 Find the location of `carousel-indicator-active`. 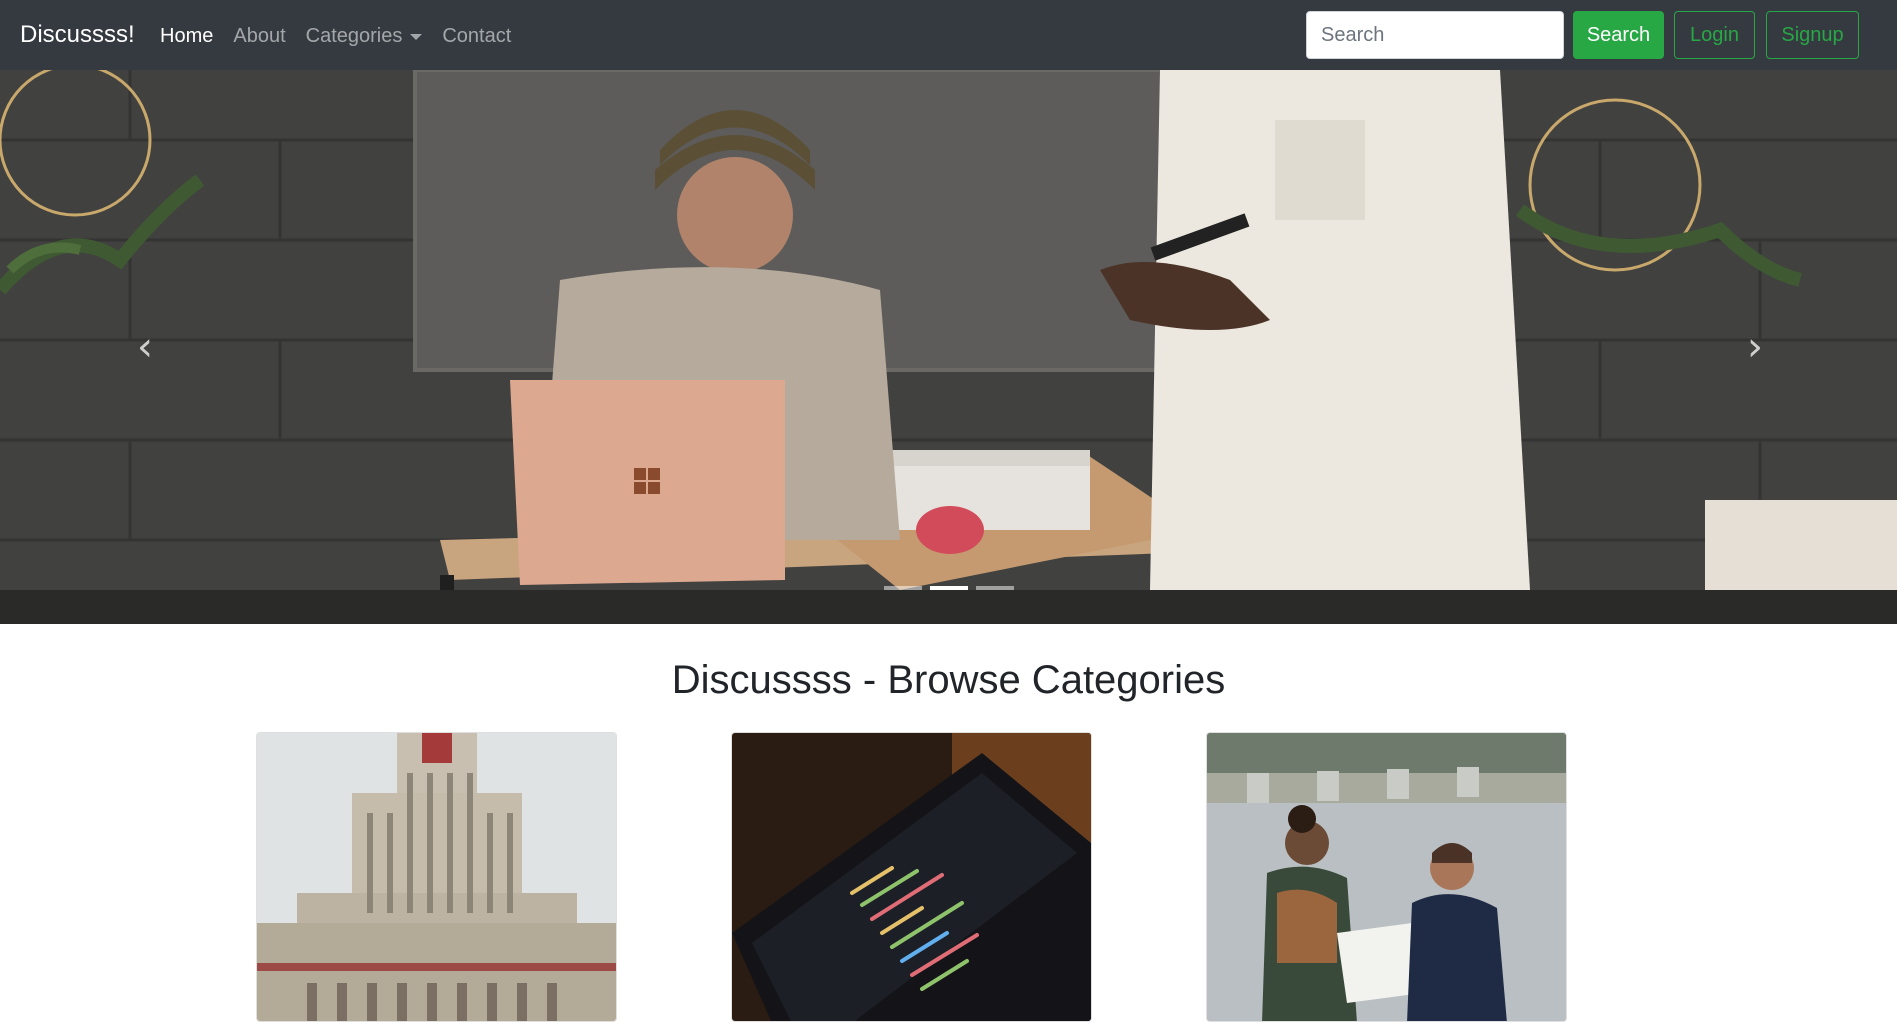

carousel-indicator-active is located at coordinates (948, 588).